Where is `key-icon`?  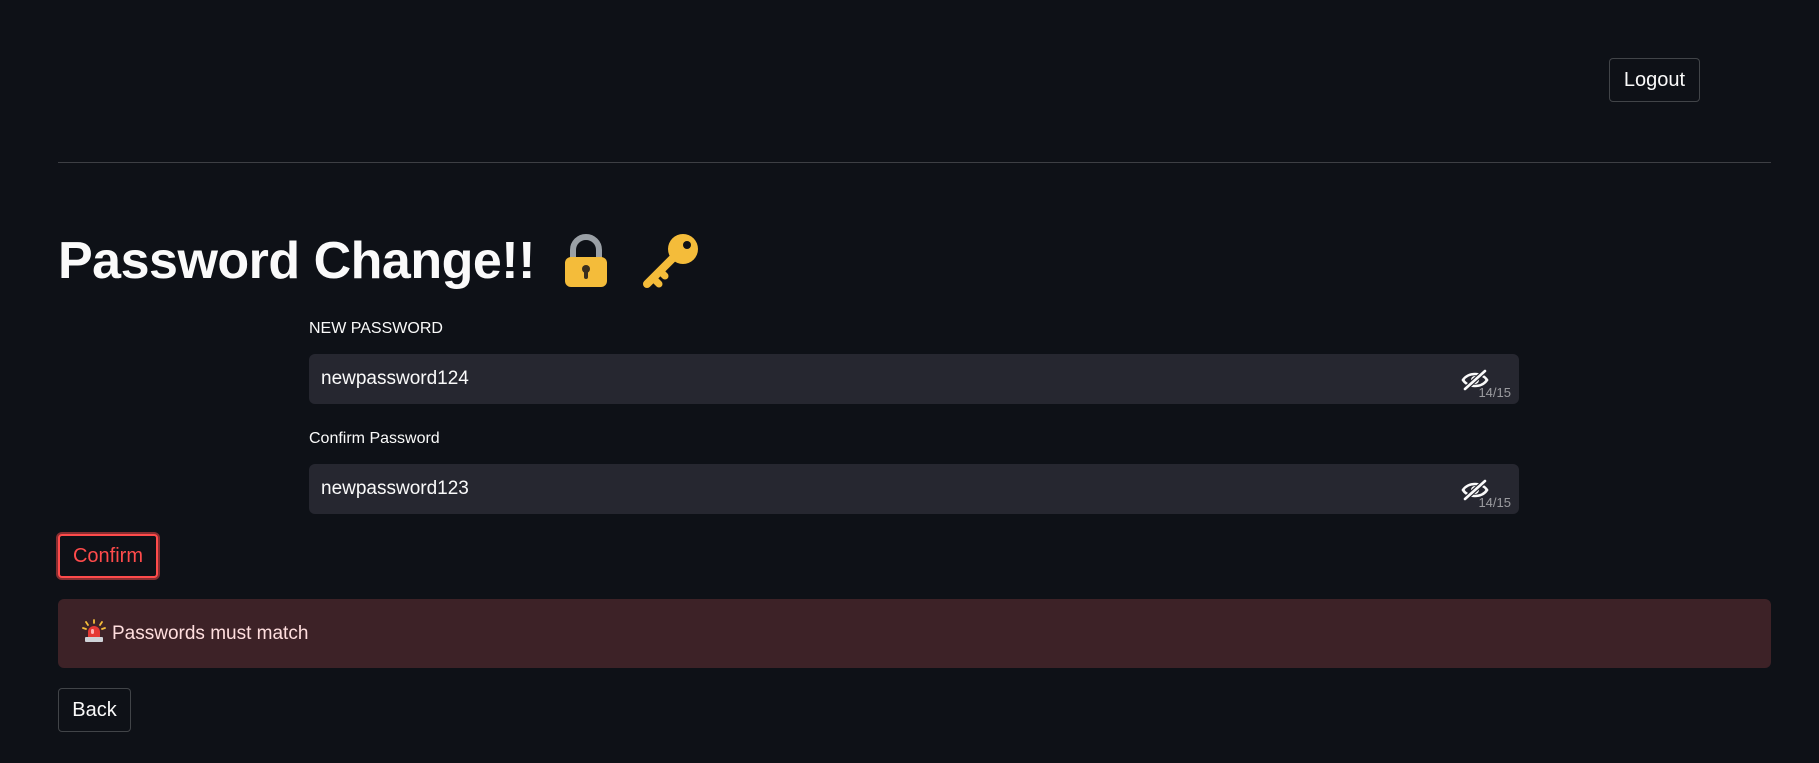
key-icon is located at coordinates (671, 261).